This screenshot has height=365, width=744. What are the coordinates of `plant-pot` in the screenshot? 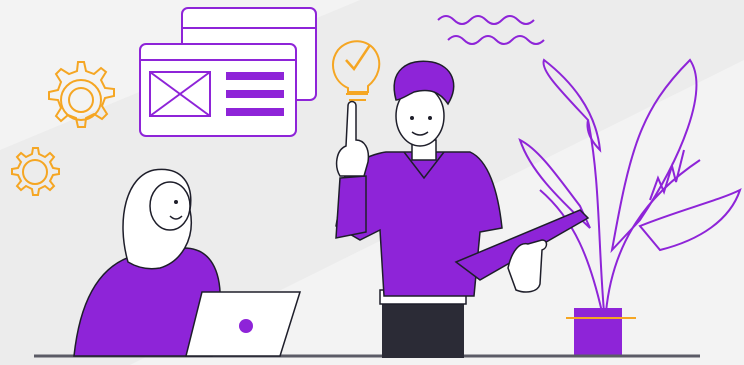 It's located at (598, 332).